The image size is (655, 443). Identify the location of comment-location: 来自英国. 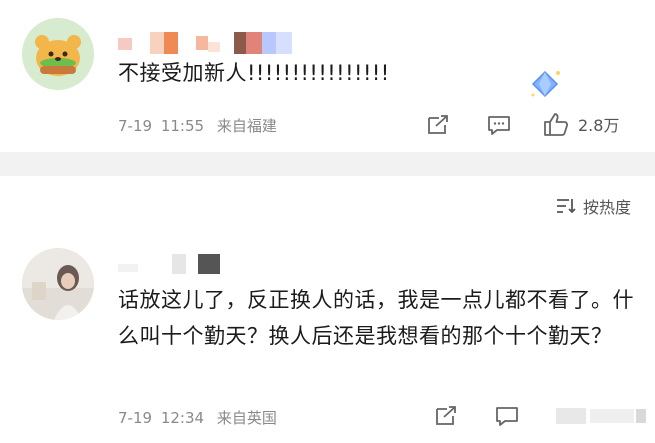
(246, 418).